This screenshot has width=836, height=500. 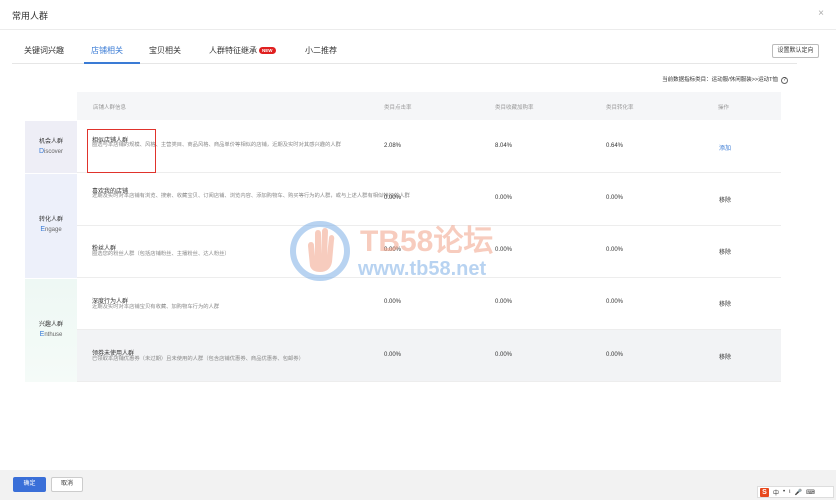 I want to click on modal-header: 常用人群 ×, so click(x=418, y=15).